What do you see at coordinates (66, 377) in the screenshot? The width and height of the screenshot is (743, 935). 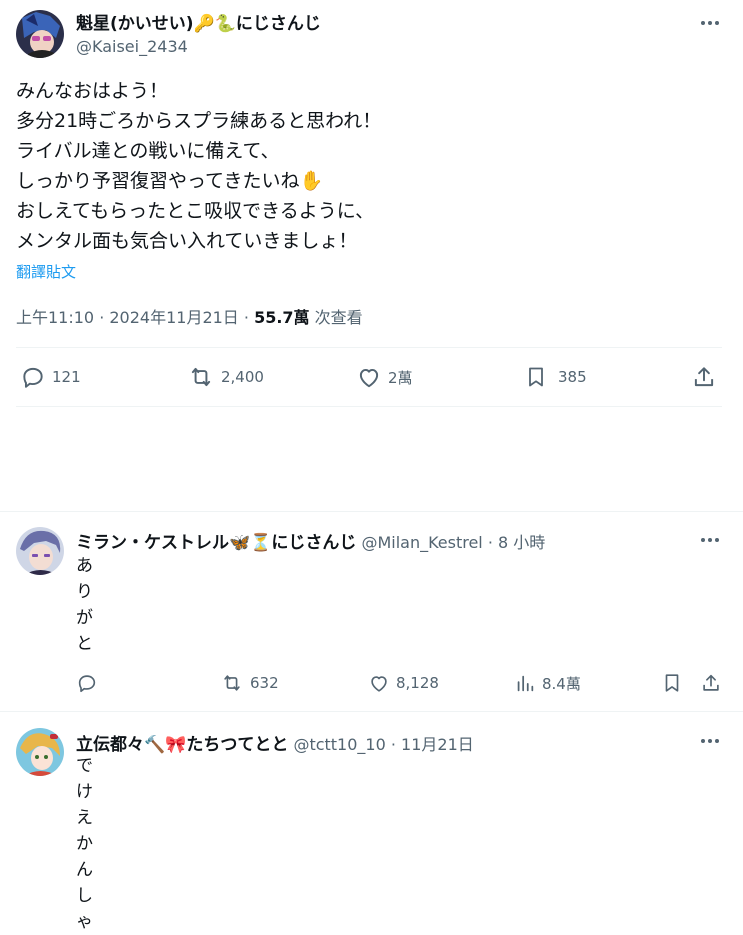 I see `reply-count: 121` at bounding box center [66, 377].